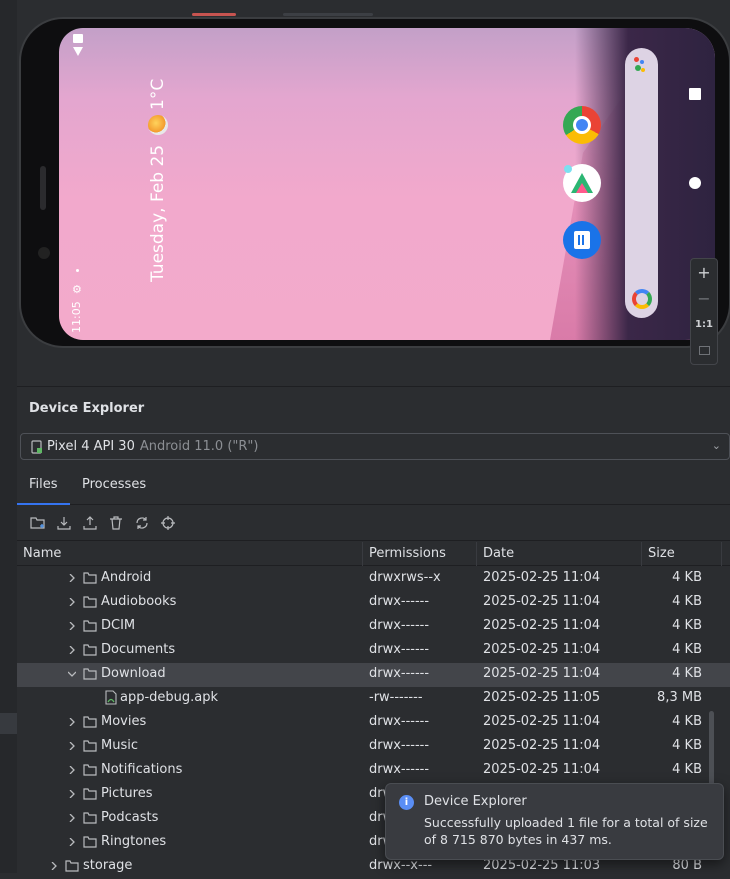 This screenshot has height=879, width=730. Describe the element at coordinates (64, 523) in the screenshot. I see `download-icon` at that location.